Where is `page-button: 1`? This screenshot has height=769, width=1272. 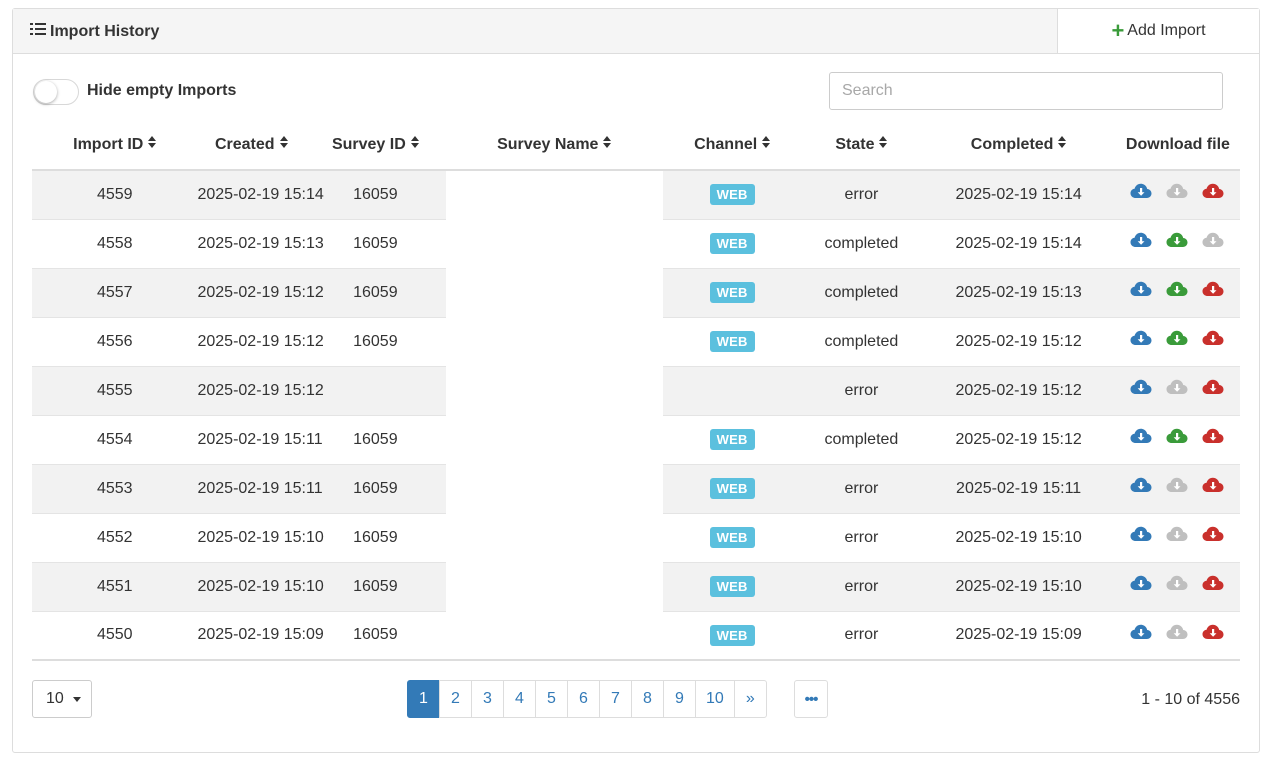
page-button: 1 is located at coordinates (423, 699).